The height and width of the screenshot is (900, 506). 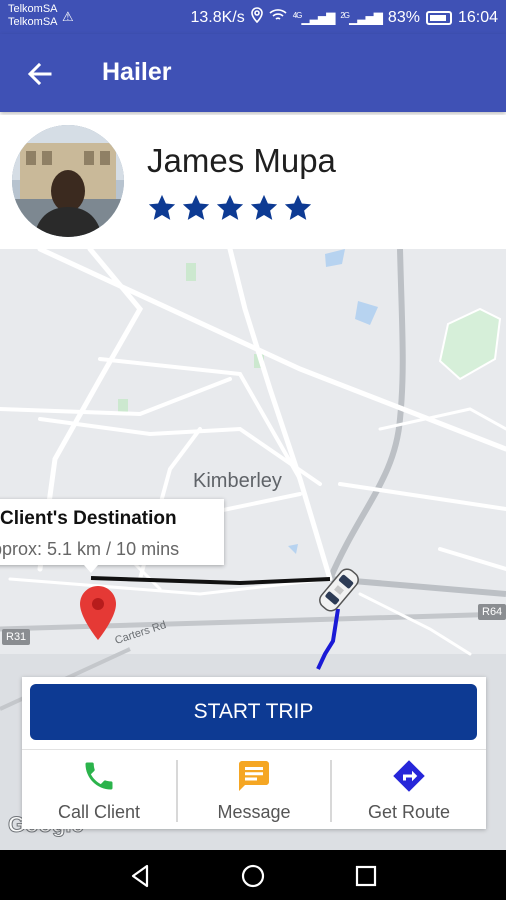 I want to click on back-triangle-icon, so click(x=141, y=876).